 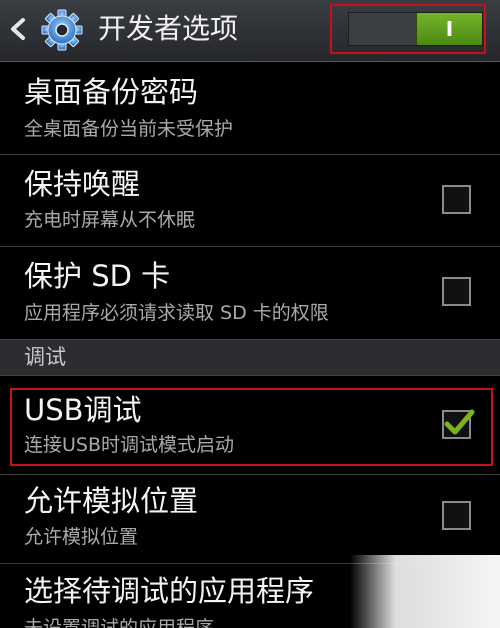 I want to click on list-item-title: 保持唤醒, so click(x=82, y=184).